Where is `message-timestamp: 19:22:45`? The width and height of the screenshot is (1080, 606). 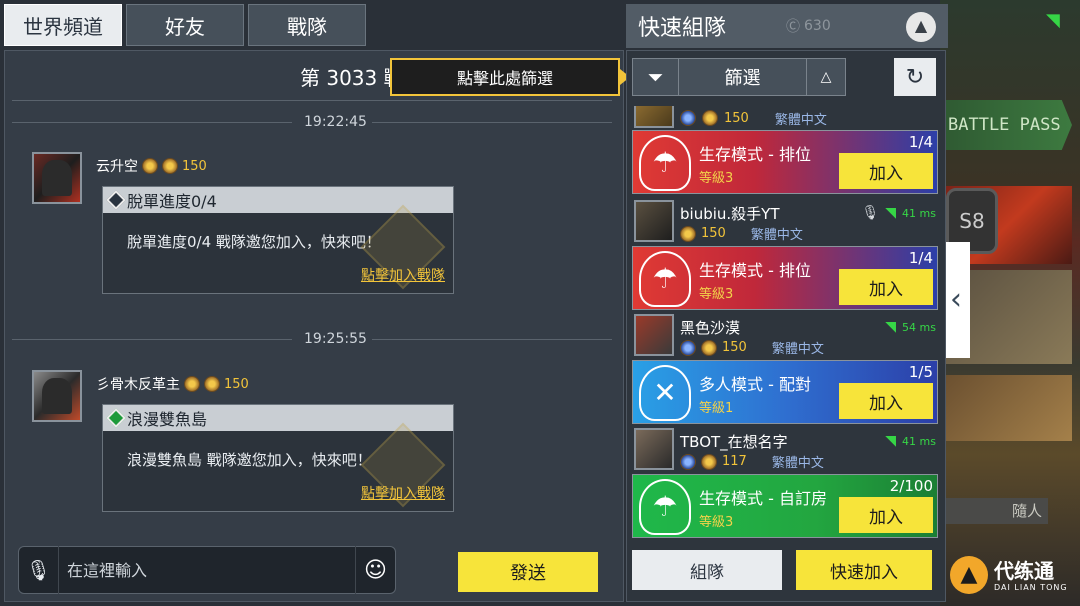
message-timestamp: 19:22:45 is located at coordinates (335, 122).